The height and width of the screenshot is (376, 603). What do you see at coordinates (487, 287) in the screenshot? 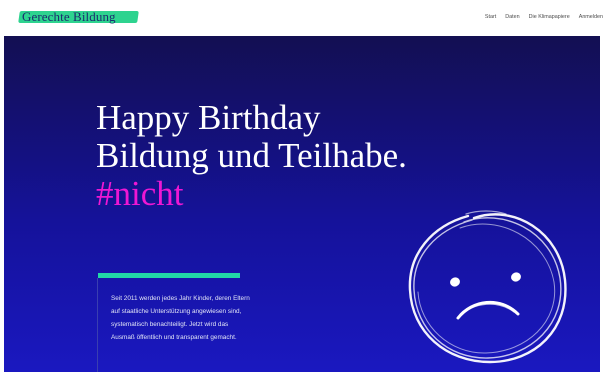
I see `sad-face-icon` at bounding box center [487, 287].